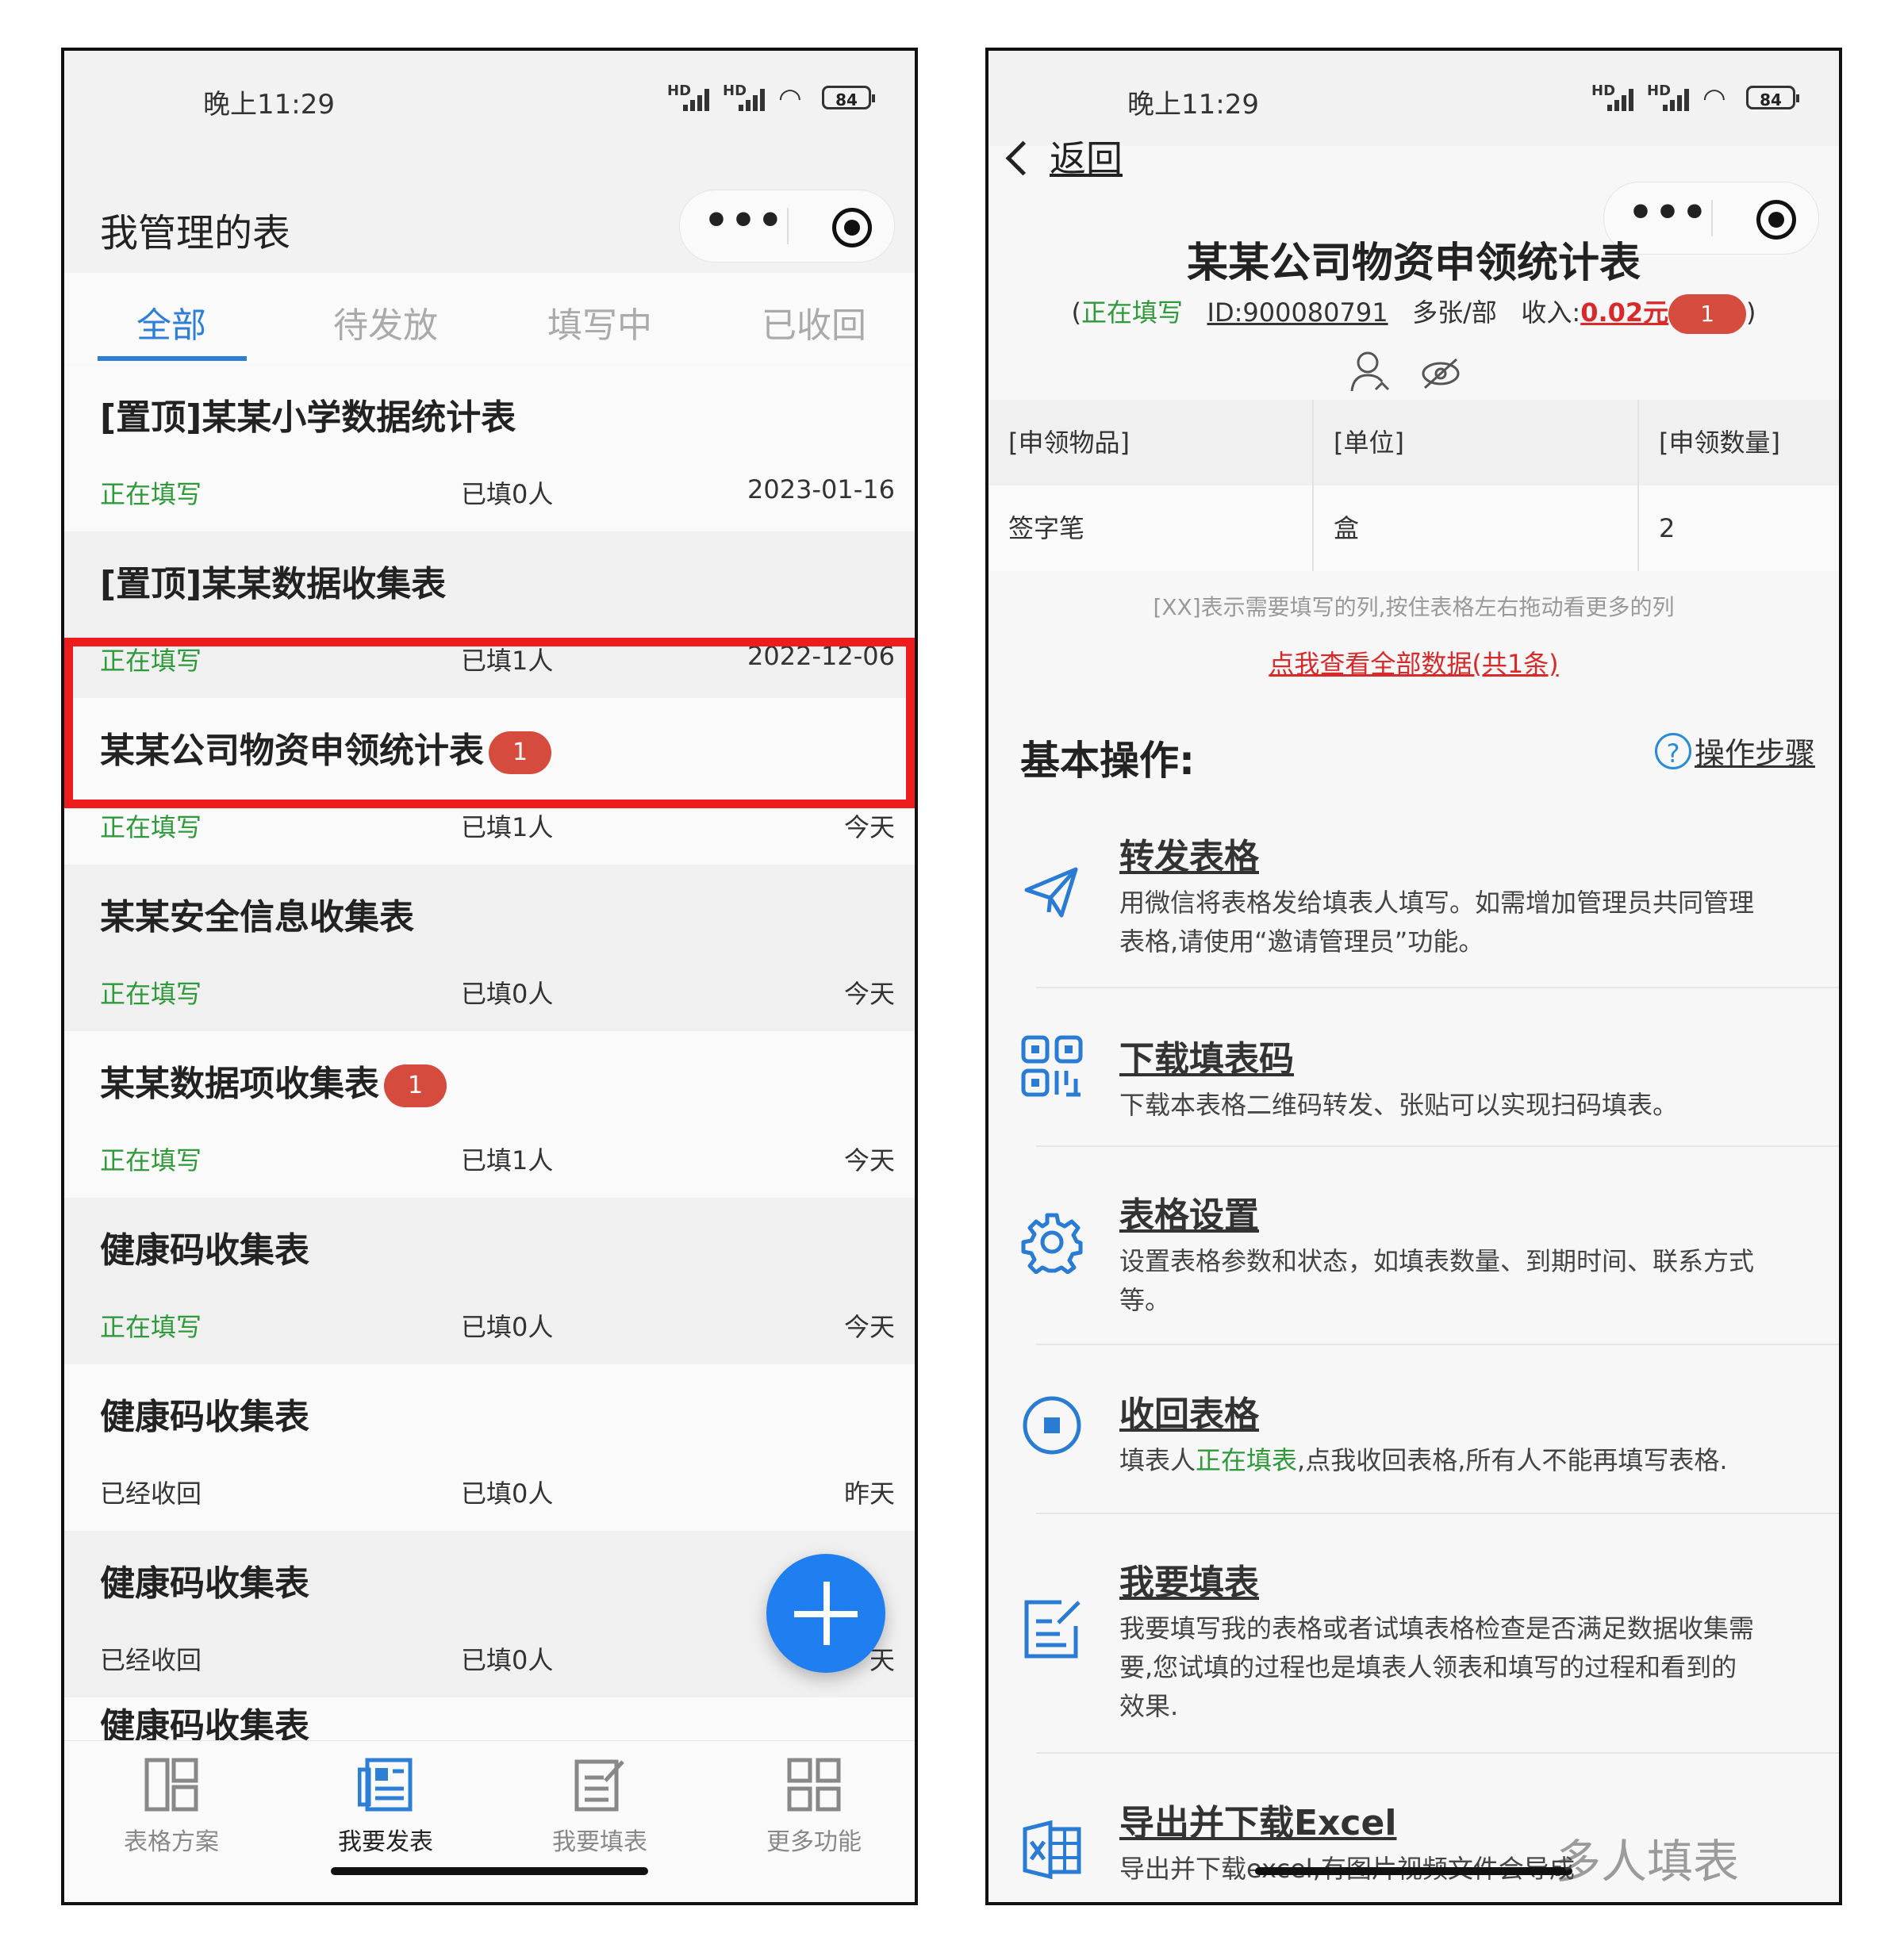 Image resolution: width=1904 pixels, height=1956 pixels. Describe the element at coordinates (171, 322) in the screenshot. I see `tab-all: 全部` at that location.